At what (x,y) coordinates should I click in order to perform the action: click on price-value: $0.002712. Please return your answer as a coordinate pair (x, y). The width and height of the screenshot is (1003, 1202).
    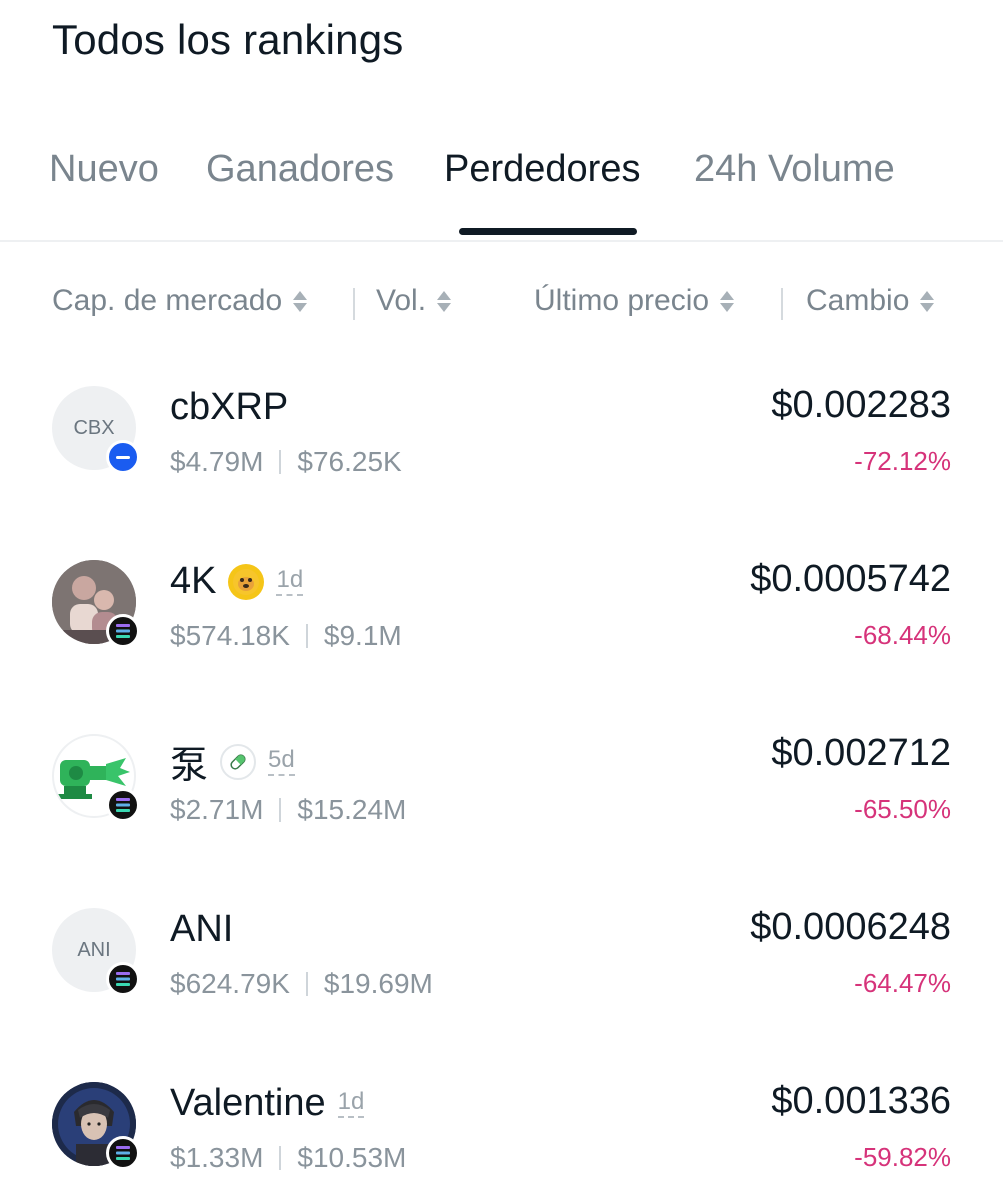
    Looking at the image, I should click on (861, 753).